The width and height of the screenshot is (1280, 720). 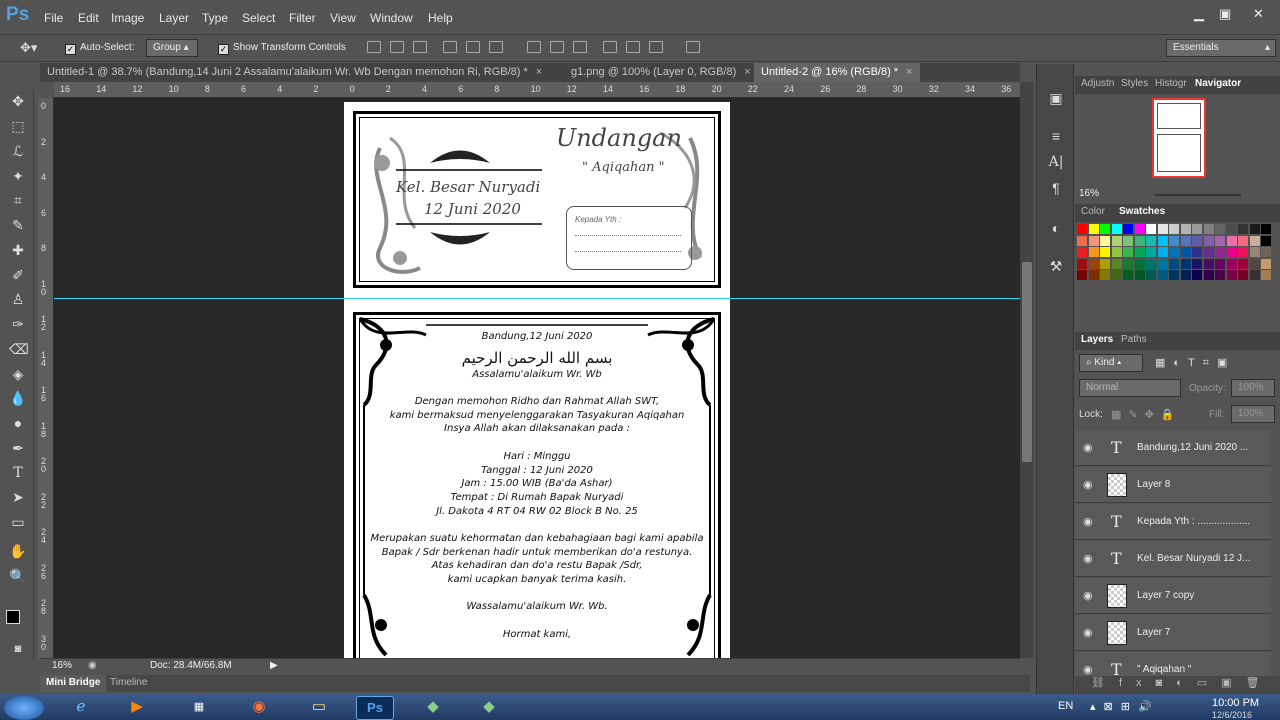 What do you see at coordinates (1097, 83) in the screenshot?
I see `tab-adjustments: Adjustn` at bounding box center [1097, 83].